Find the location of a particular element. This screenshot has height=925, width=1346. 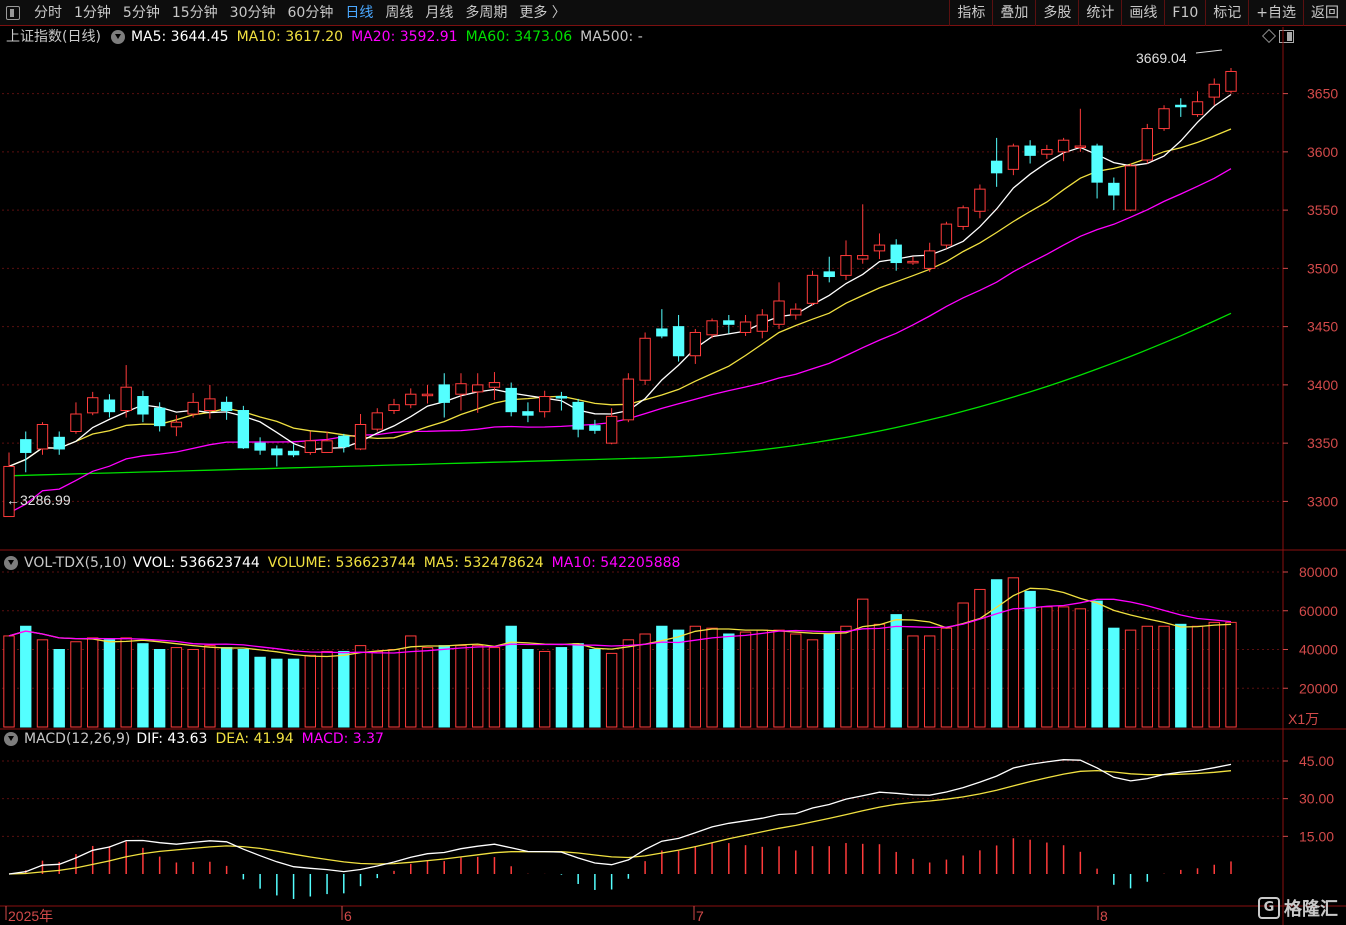

vol-tick-label-2: 40000 is located at coordinates (1318, 650).